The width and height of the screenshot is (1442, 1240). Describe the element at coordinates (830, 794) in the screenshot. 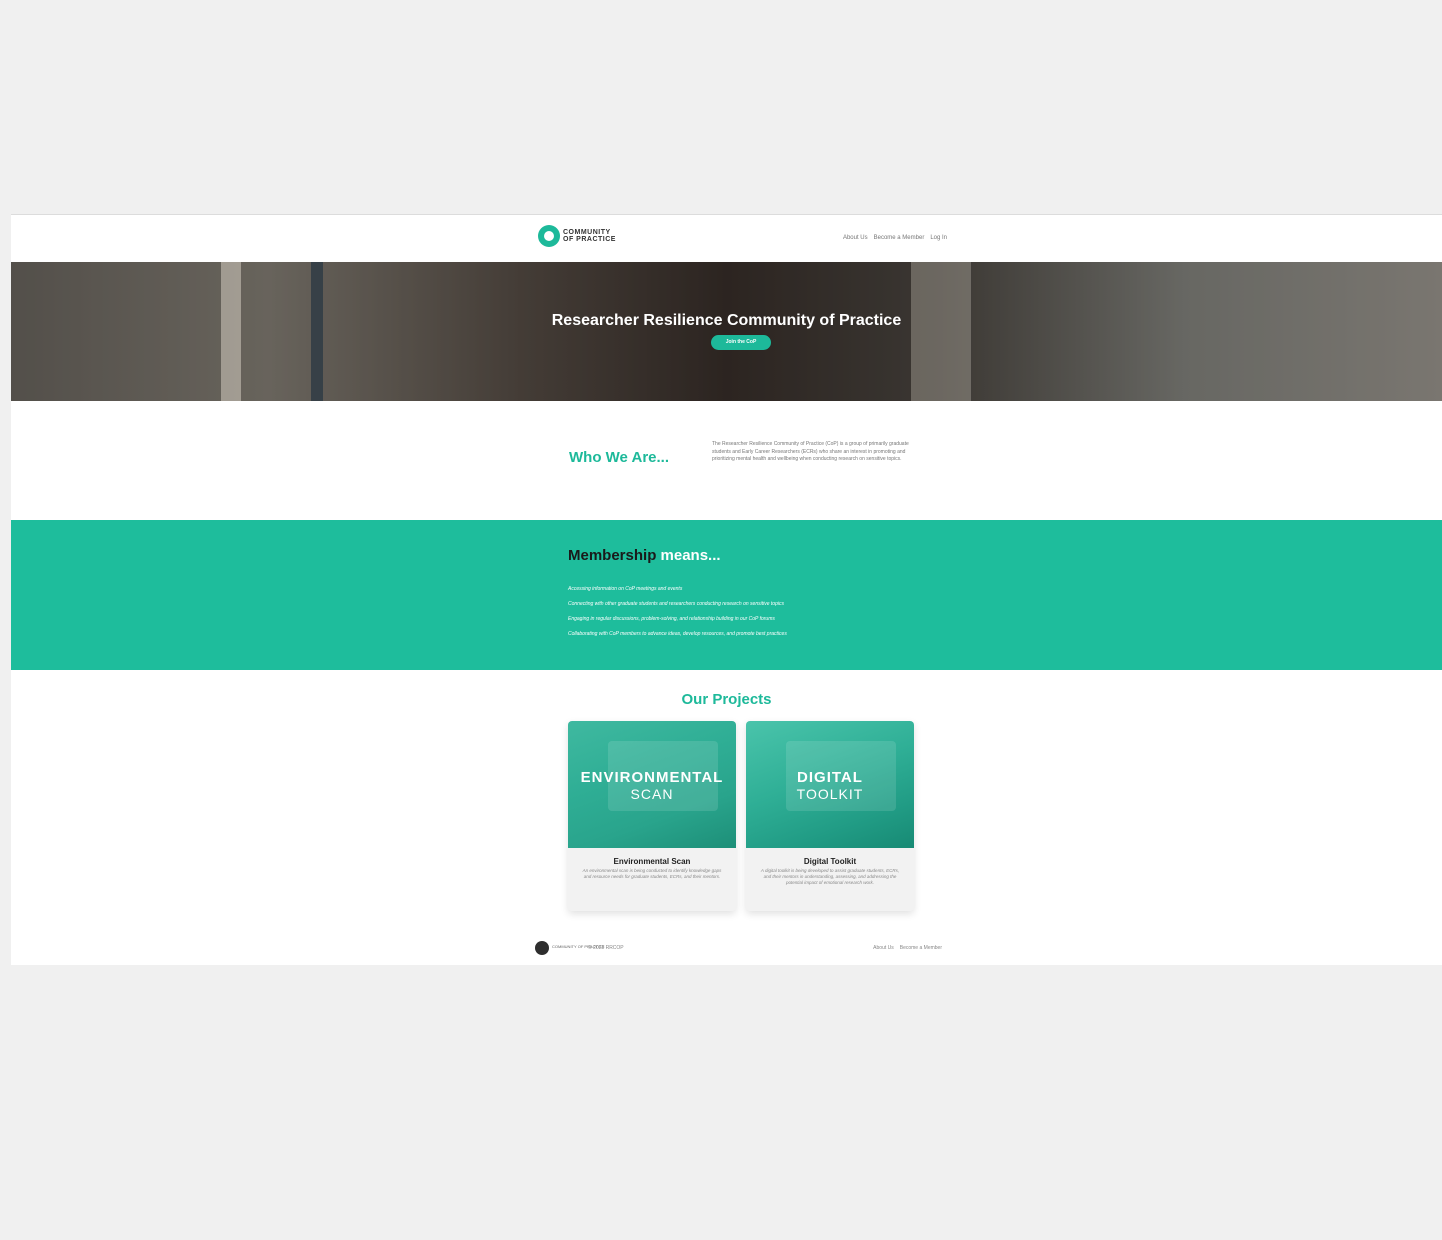

I see `card-overlay-line-2: TOOLKIT` at that location.